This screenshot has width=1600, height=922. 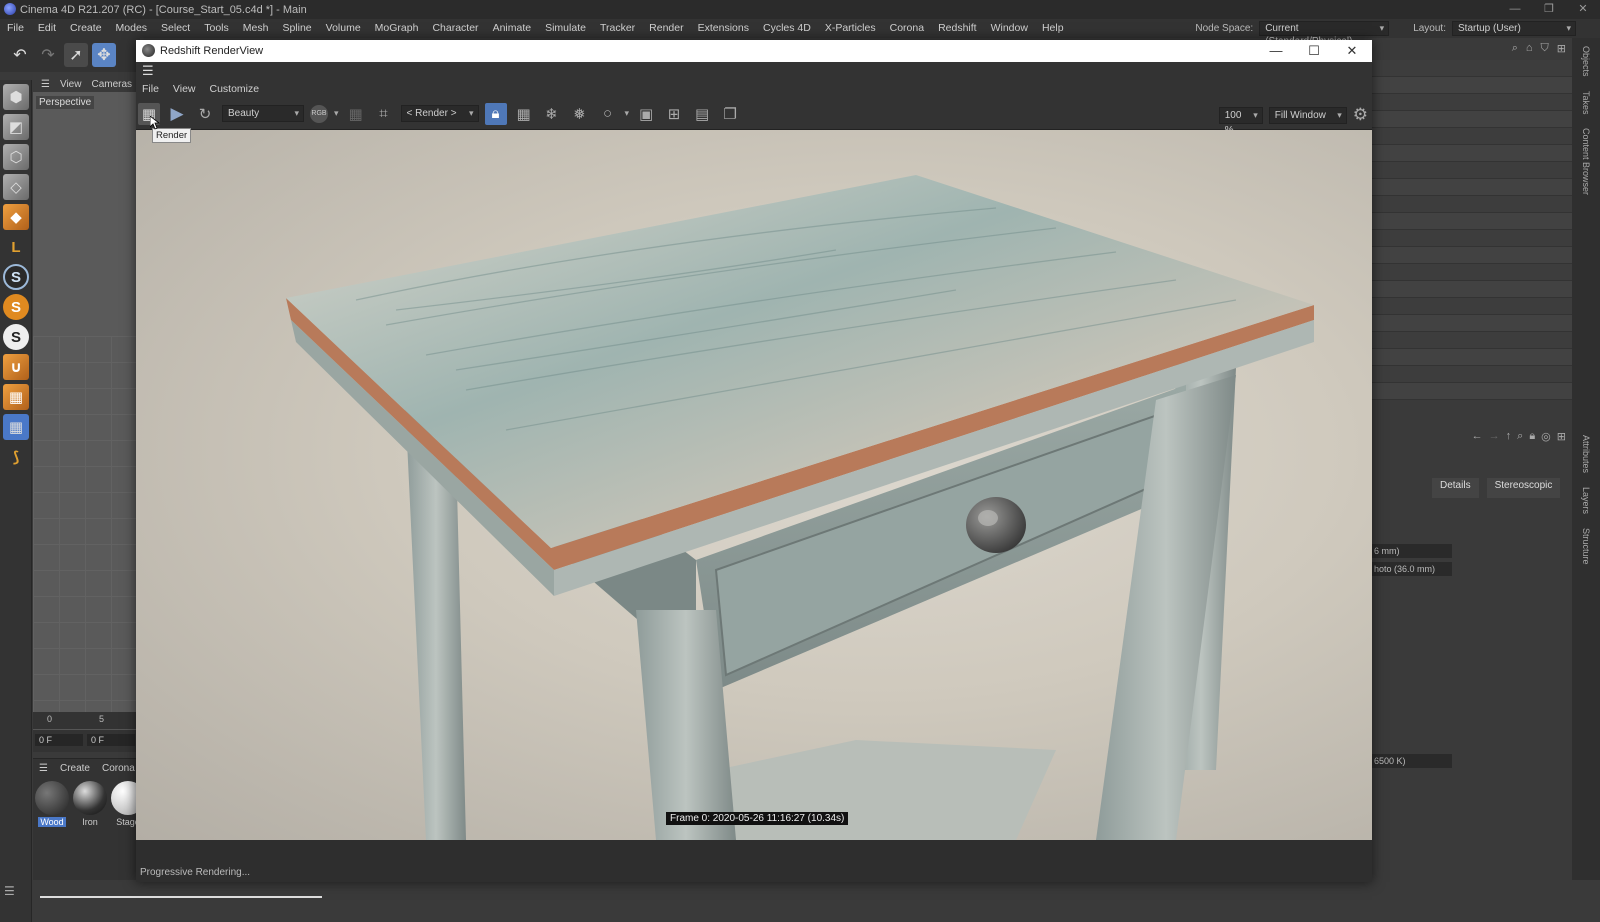 What do you see at coordinates (1586, 500) in the screenshot?
I see `side-tab-layers: Layers` at bounding box center [1586, 500].